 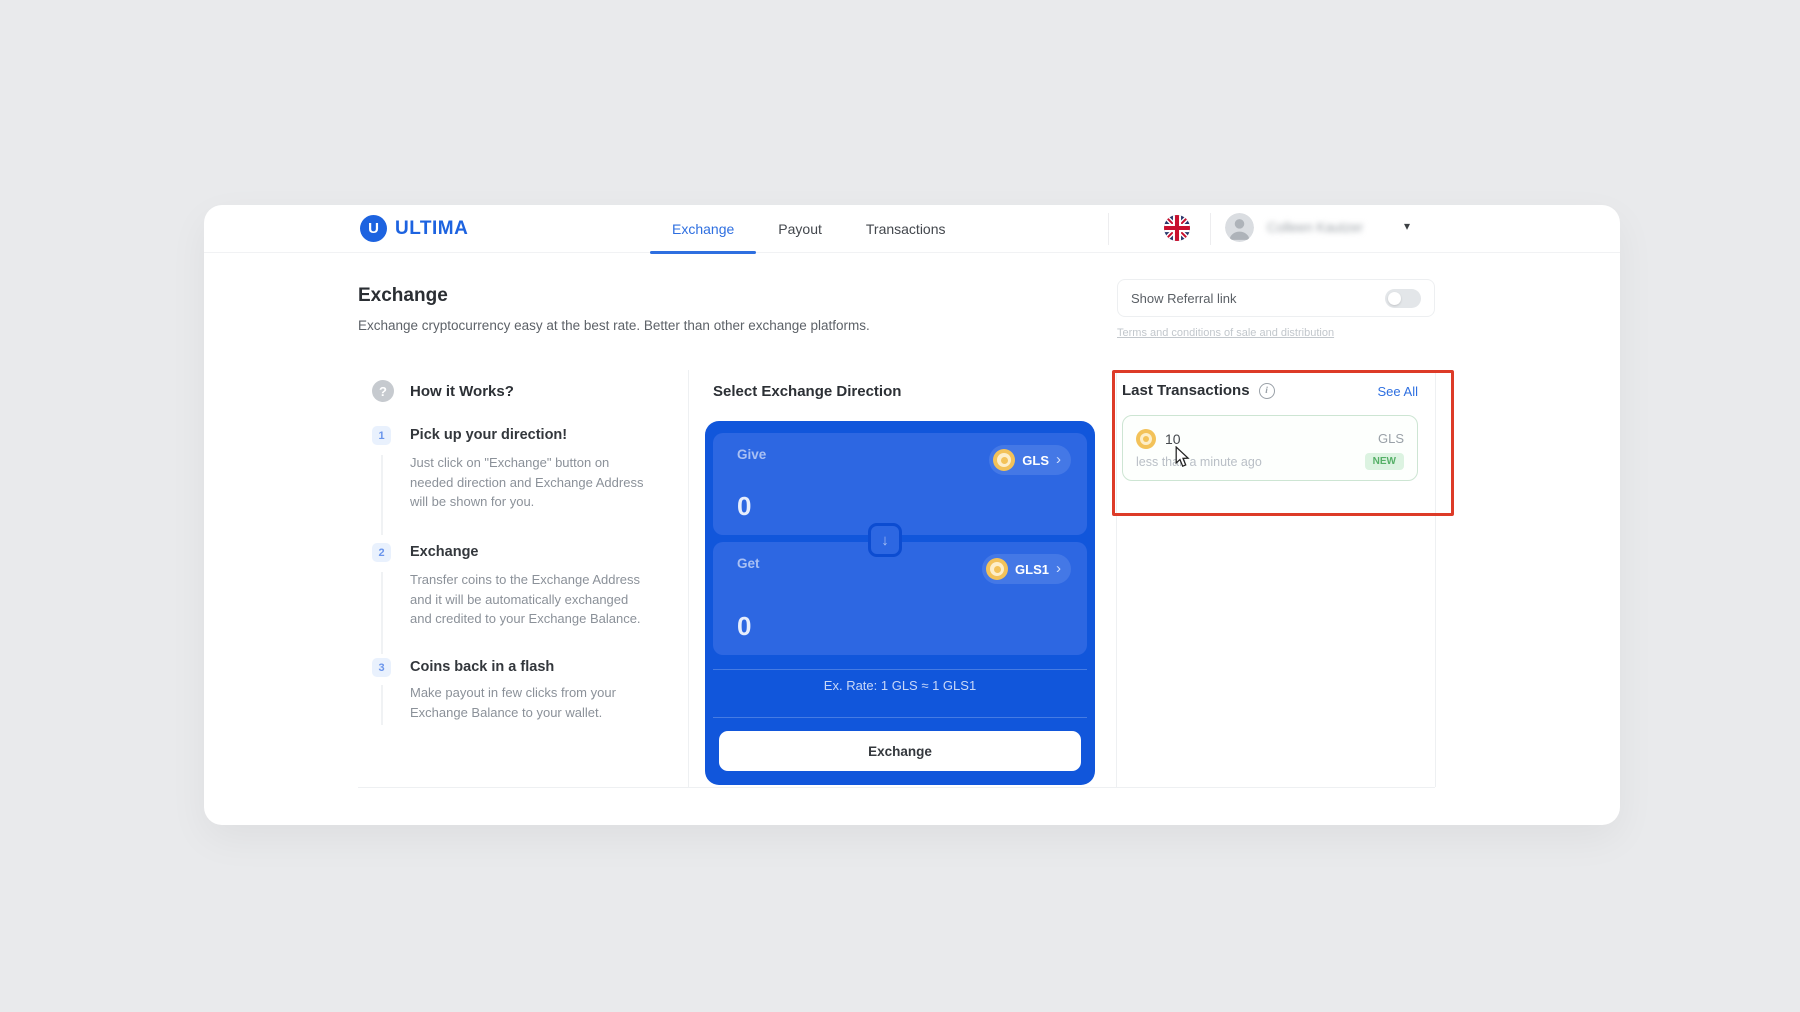 I want to click on get-currency-selector: GLS1 ›, so click(x=1026, y=569).